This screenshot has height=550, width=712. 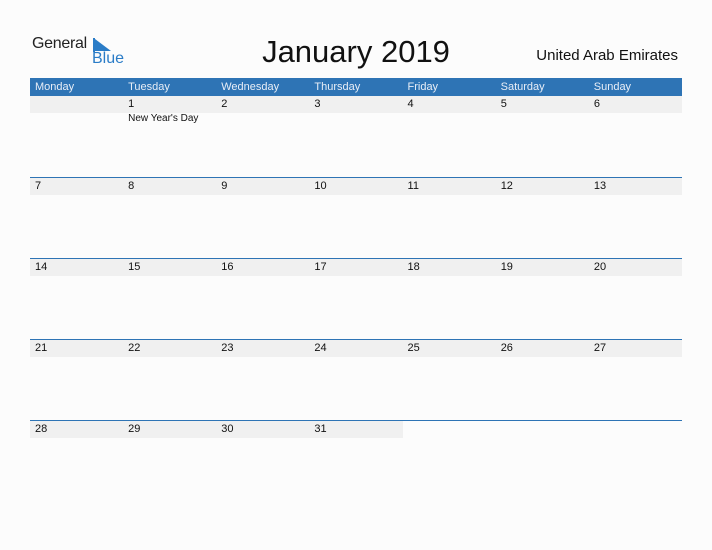 What do you see at coordinates (41, 348) in the screenshot?
I see `day-number: 21` at bounding box center [41, 348].